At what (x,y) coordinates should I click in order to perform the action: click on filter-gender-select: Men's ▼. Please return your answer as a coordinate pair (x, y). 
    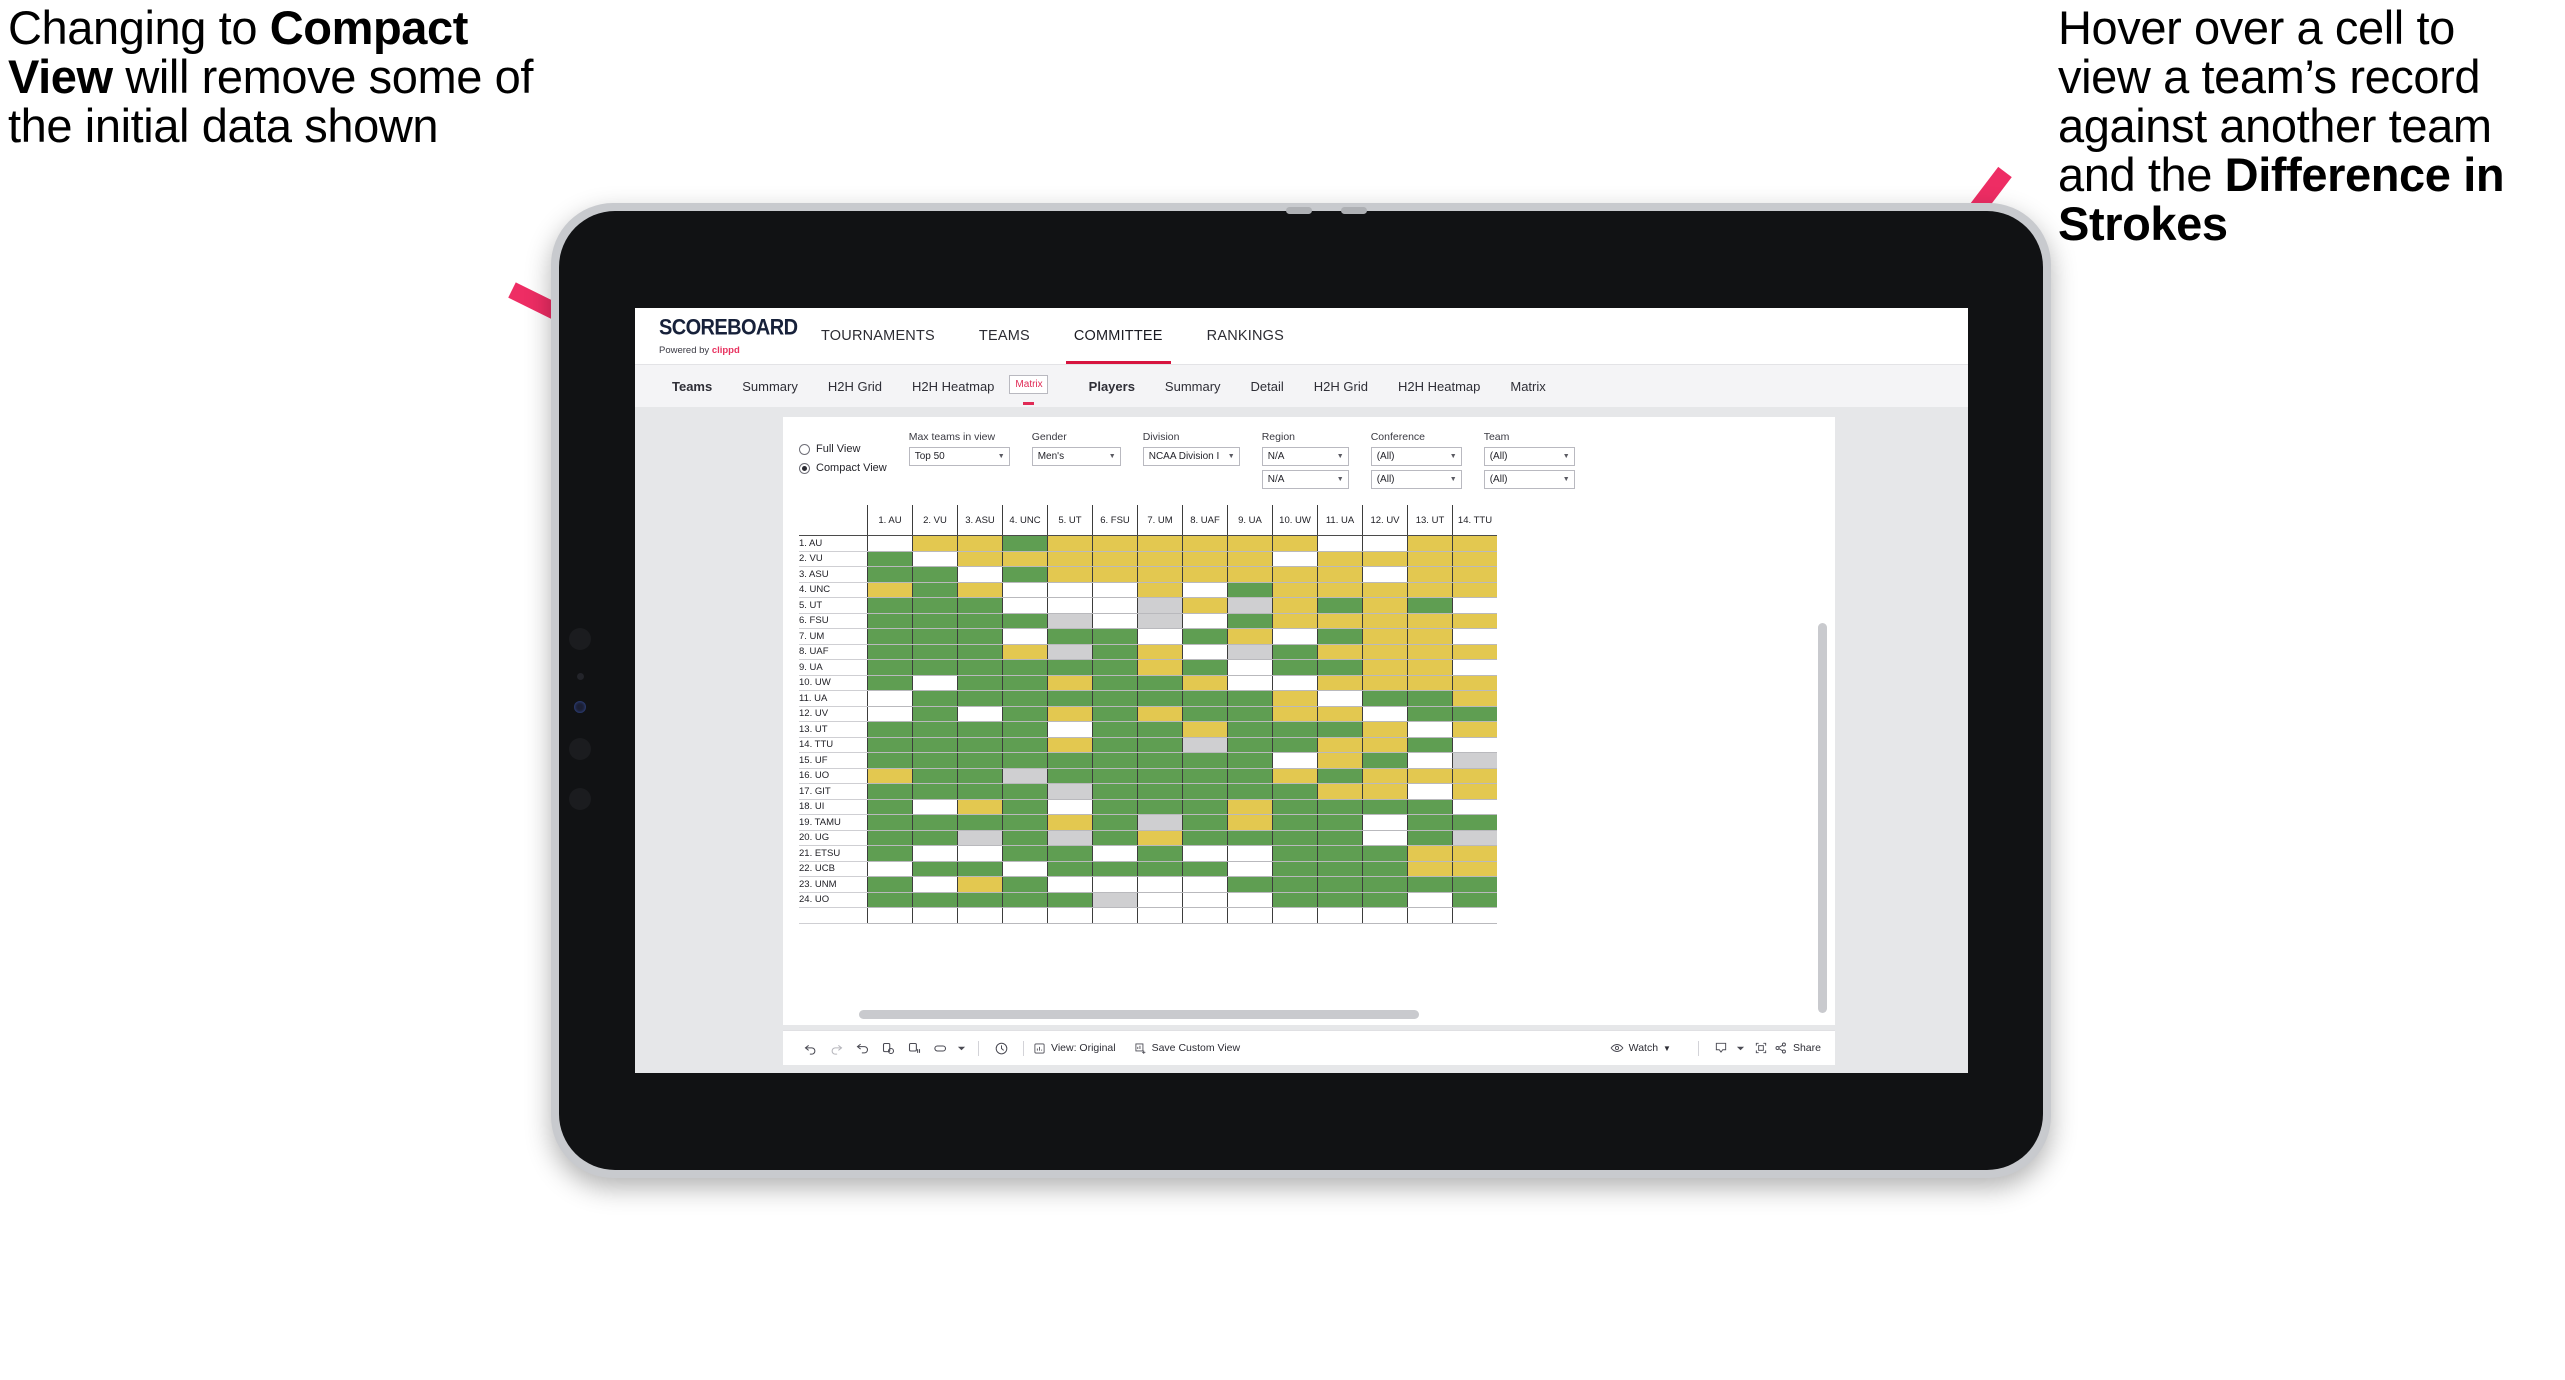
    Looking at the image, I should click on (1076, 456).